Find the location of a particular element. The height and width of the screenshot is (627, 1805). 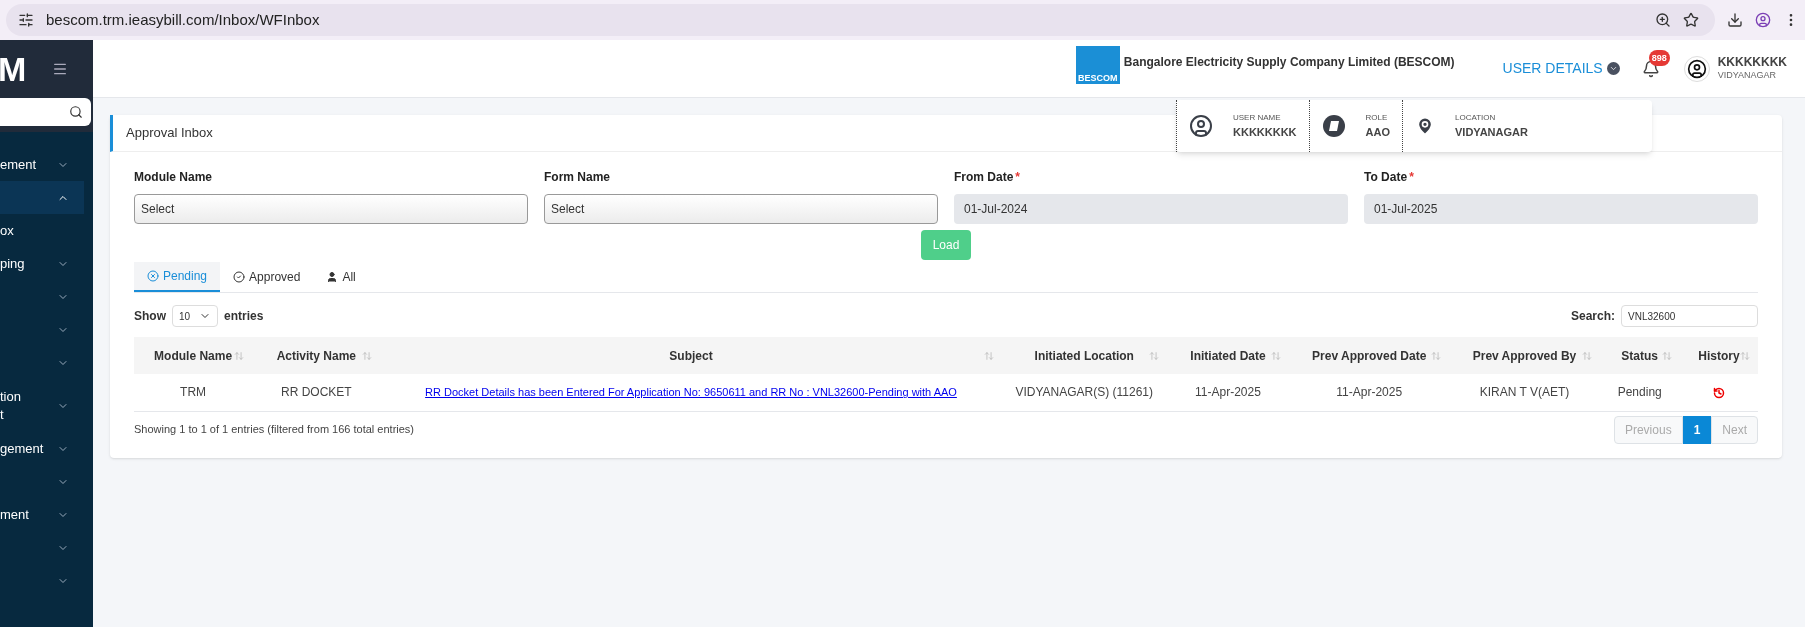

search-icon is located at coordinates (76, 112).